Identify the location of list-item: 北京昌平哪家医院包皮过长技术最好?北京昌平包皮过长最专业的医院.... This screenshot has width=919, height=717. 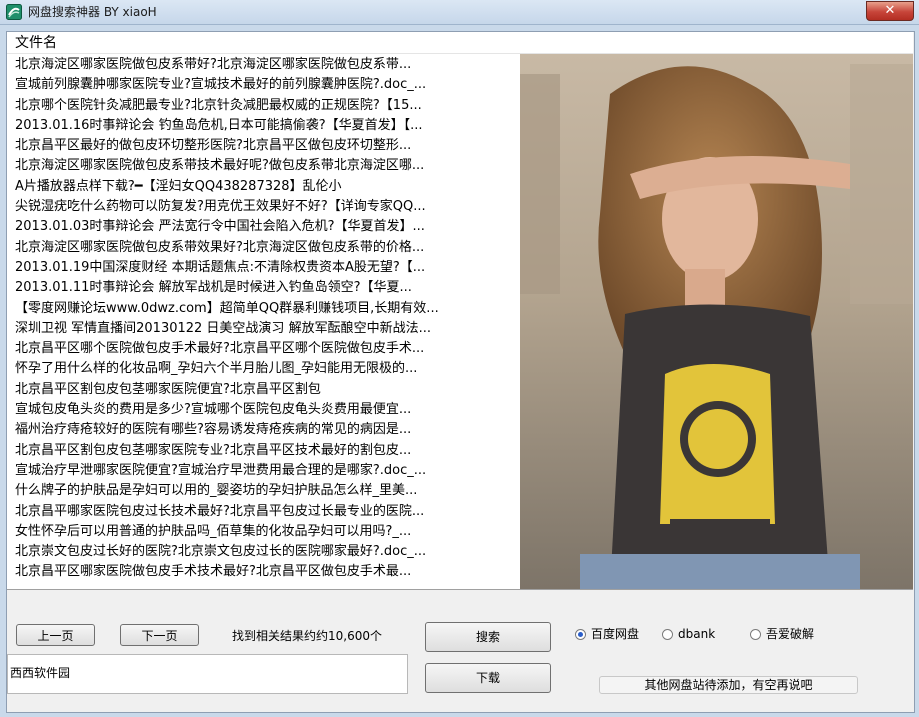
(268, 512).